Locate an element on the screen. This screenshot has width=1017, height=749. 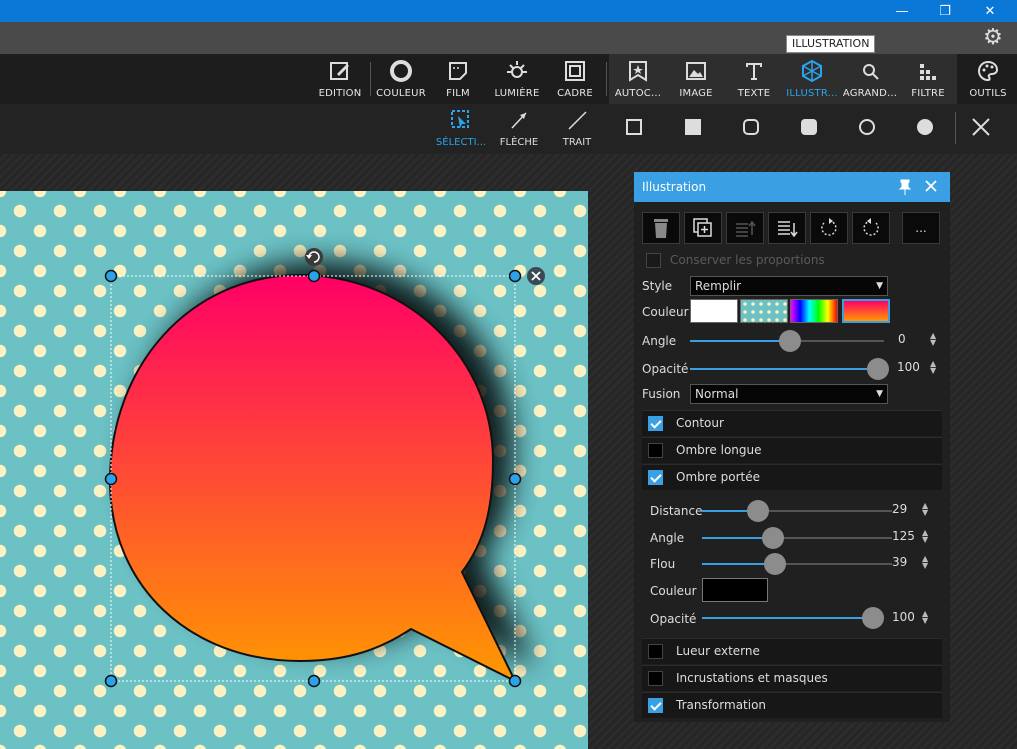
swatch-rainbow is located at coordinates (814, 311).